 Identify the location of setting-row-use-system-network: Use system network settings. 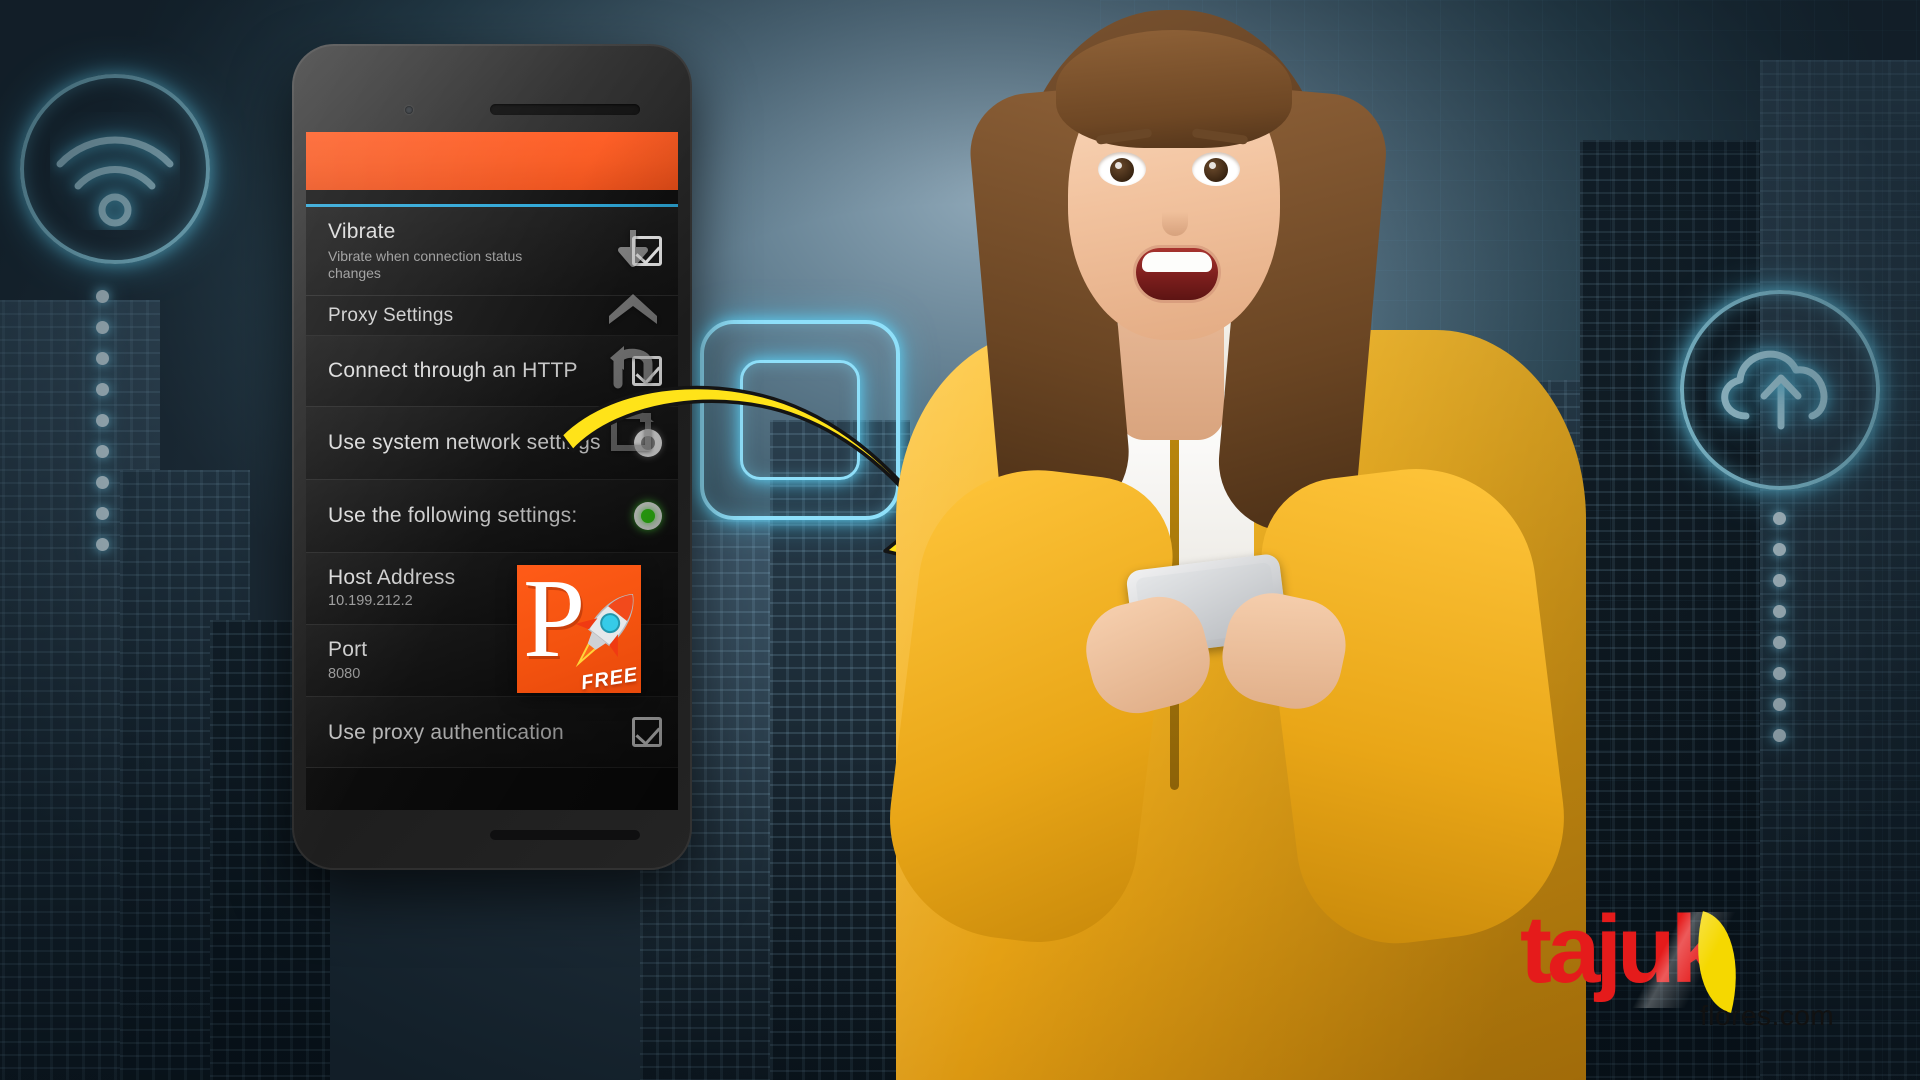
(492, 443).